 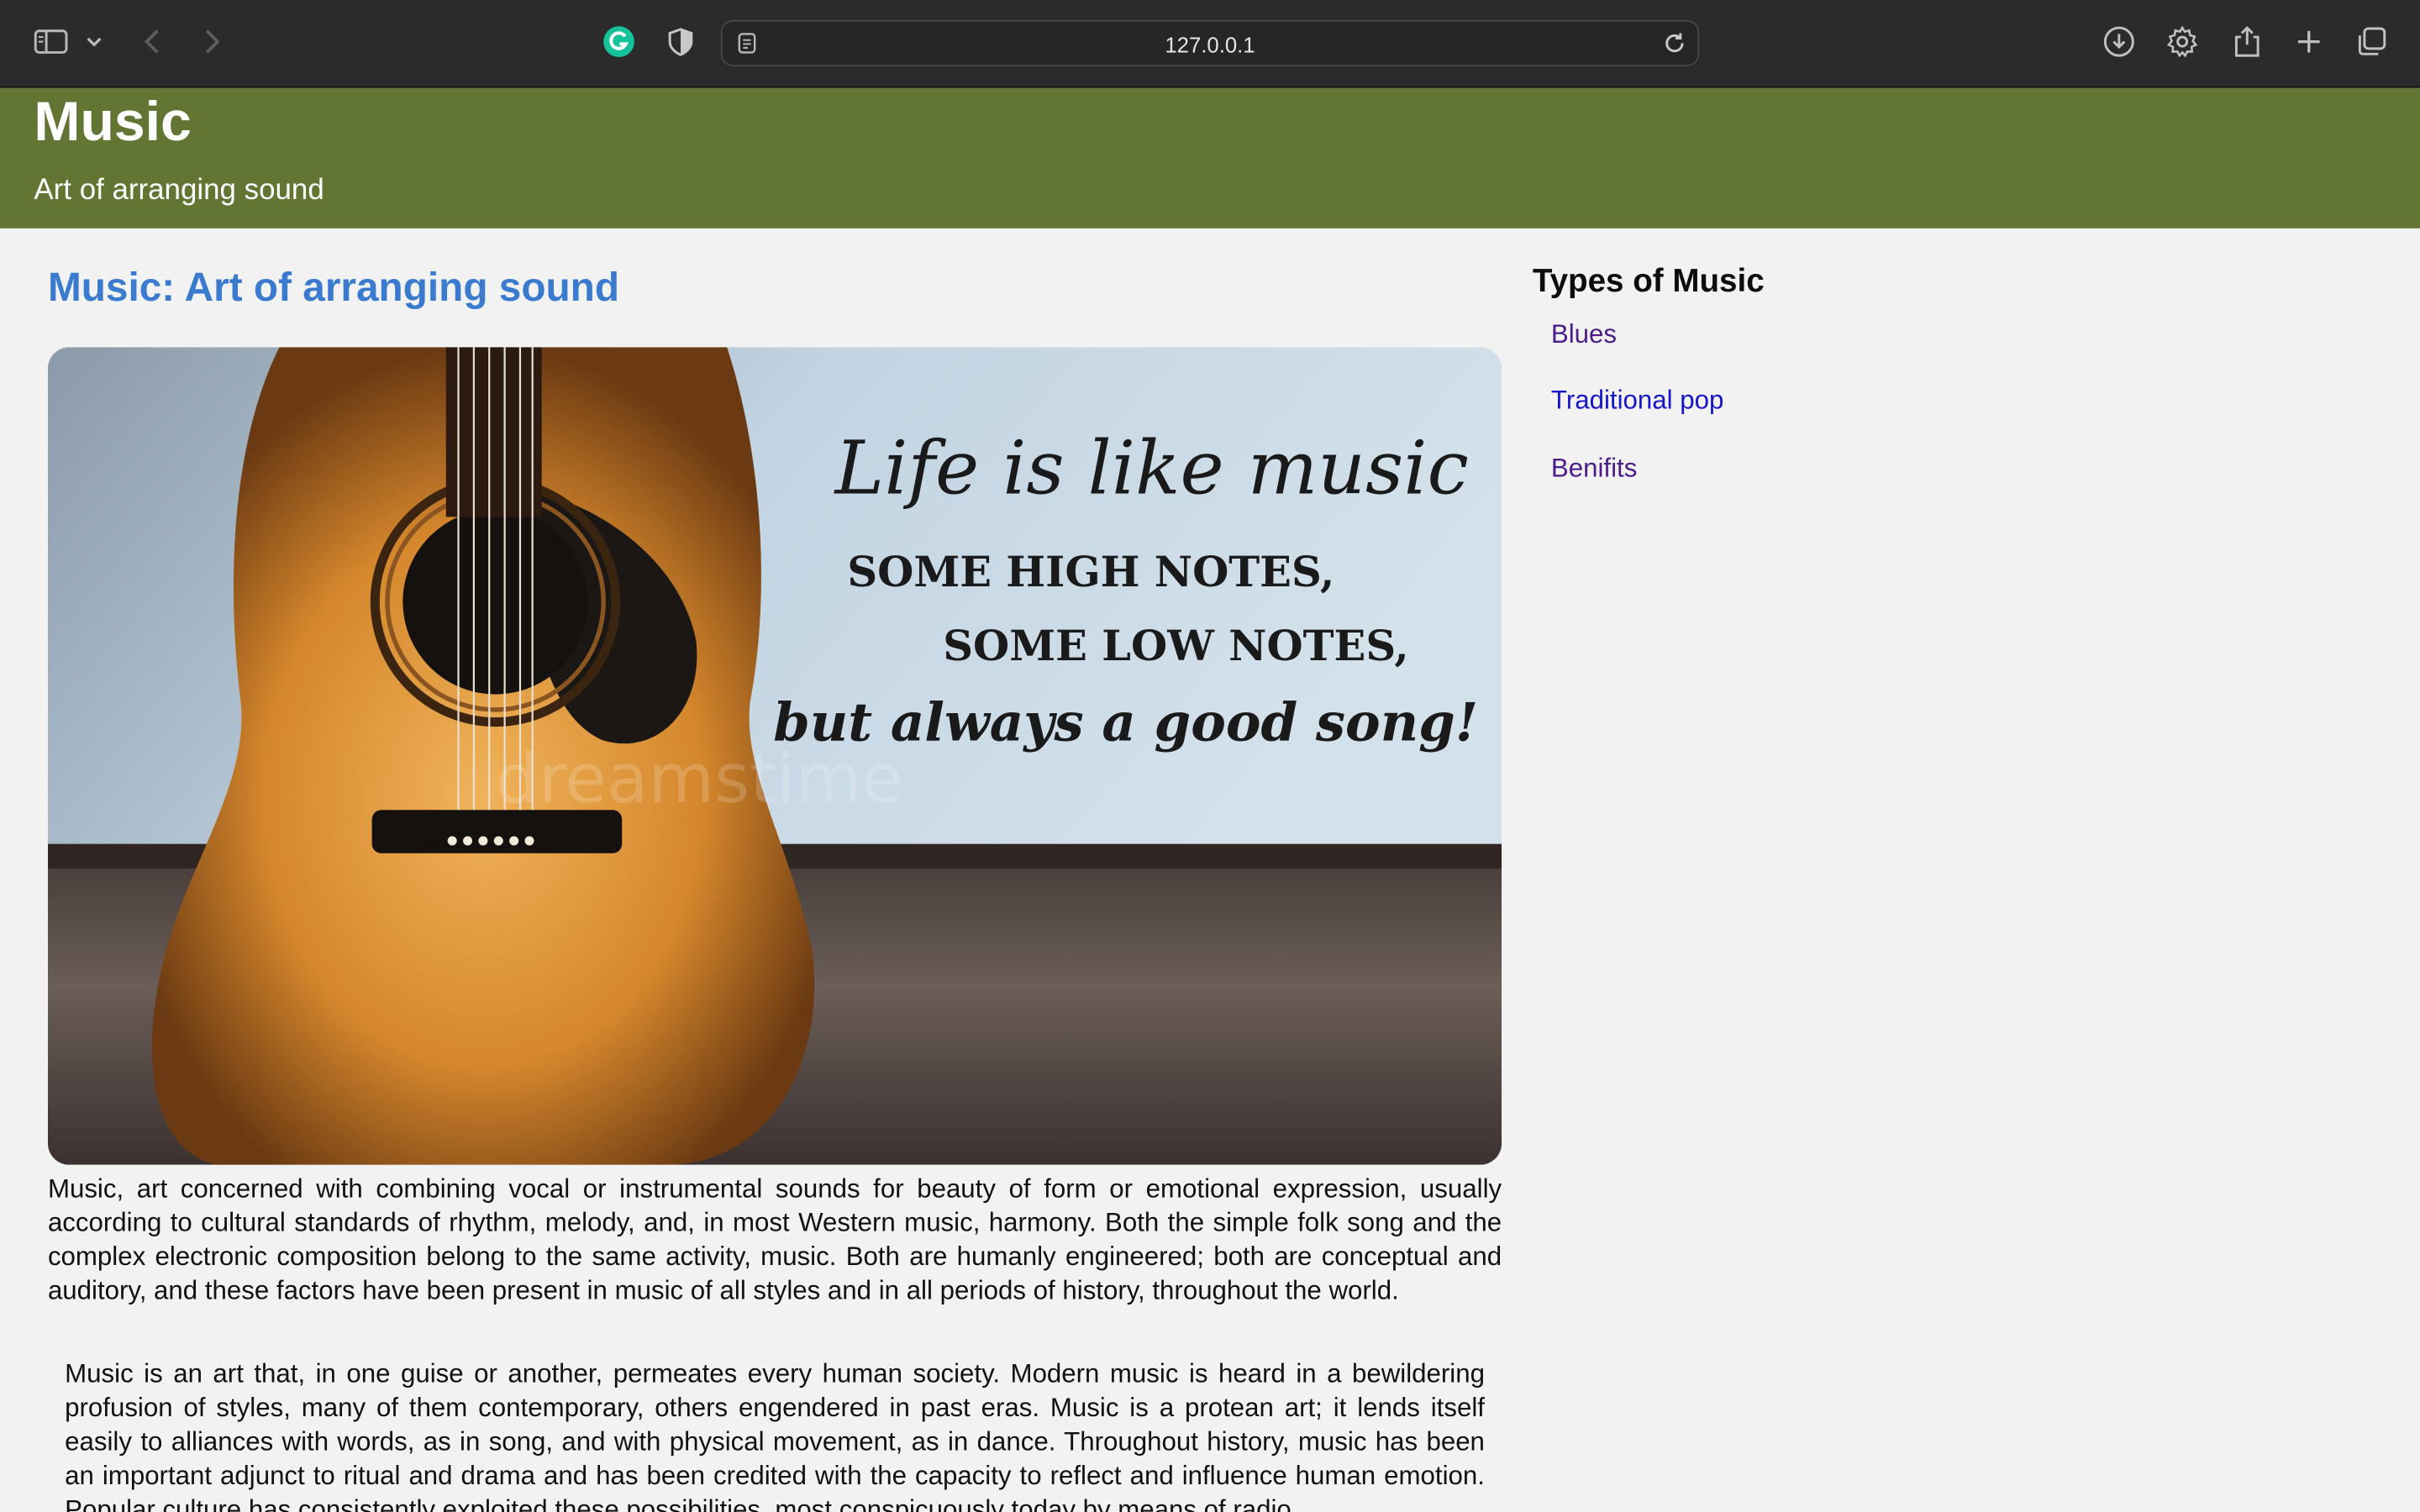 What do you see at coordinates (1175, 645) in the screenshot?
I see `hero-quote-line2: SOME LOW NOTES,` at bounding box center [1175, 645].